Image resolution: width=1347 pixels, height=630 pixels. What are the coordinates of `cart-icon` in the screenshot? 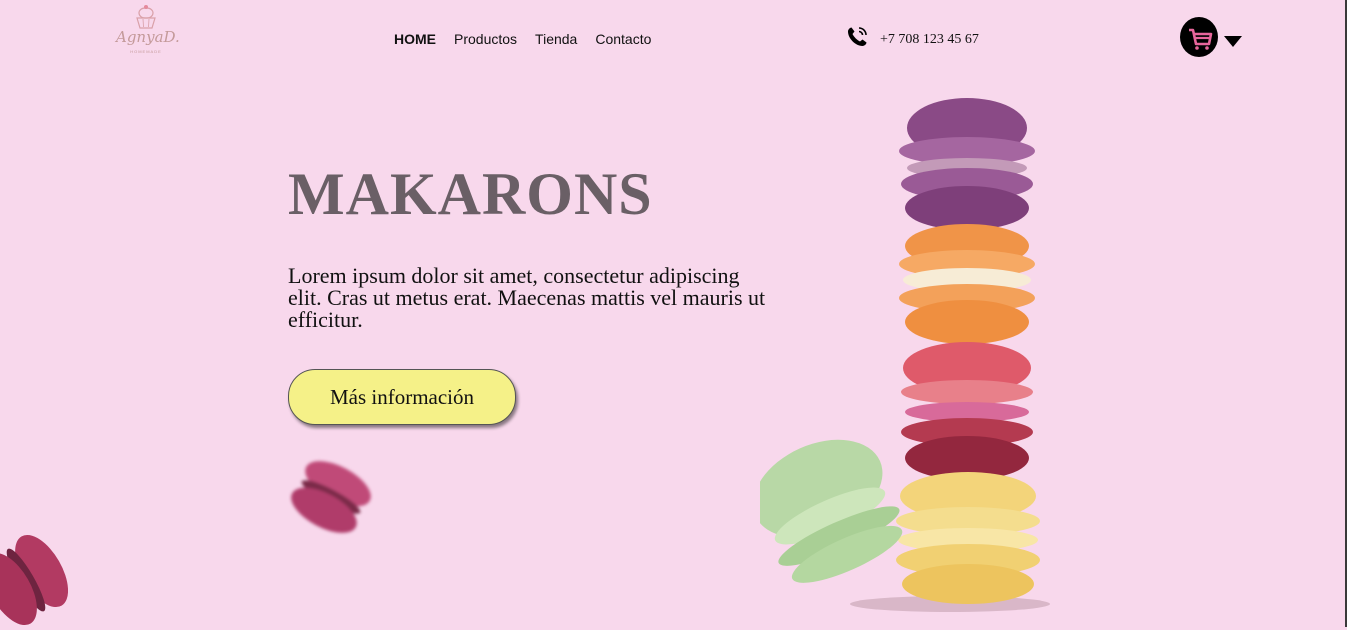 It's located at (1201, 39).